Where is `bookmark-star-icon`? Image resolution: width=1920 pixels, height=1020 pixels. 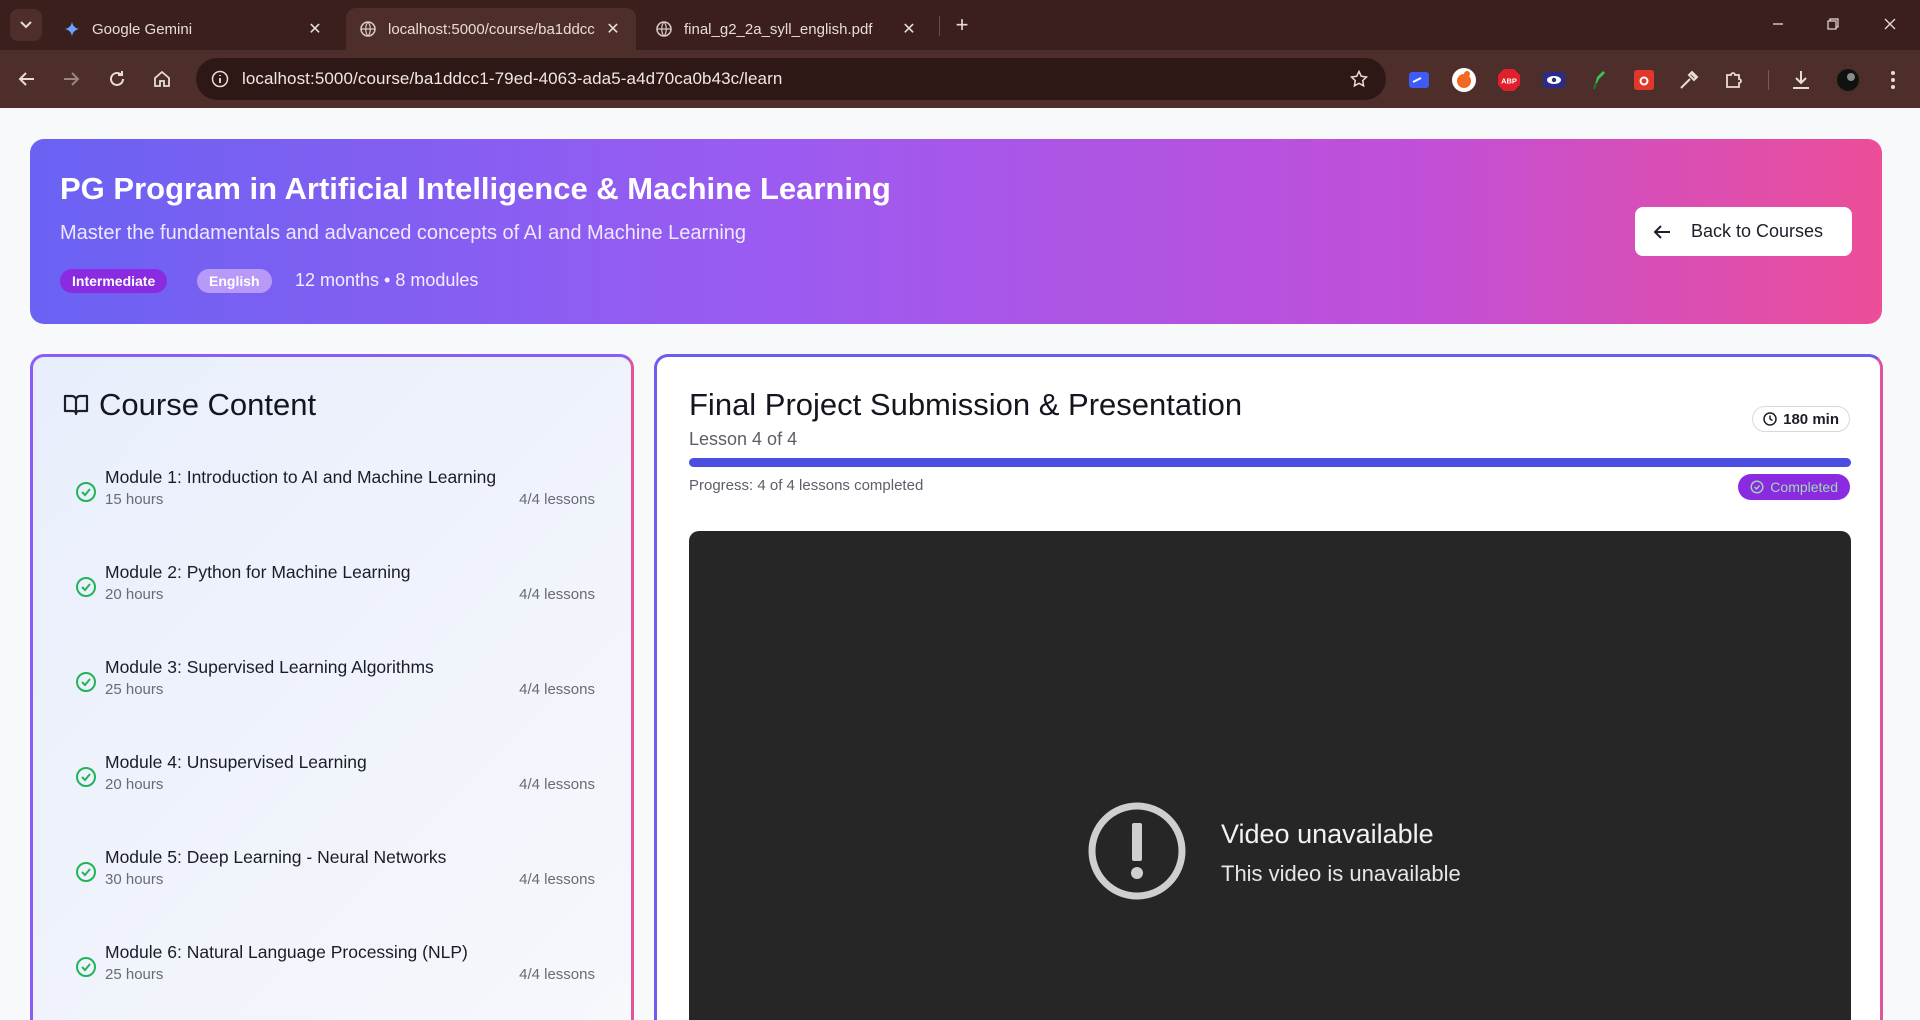 bookmark-star-icon is located at coordinates (1359, 79).